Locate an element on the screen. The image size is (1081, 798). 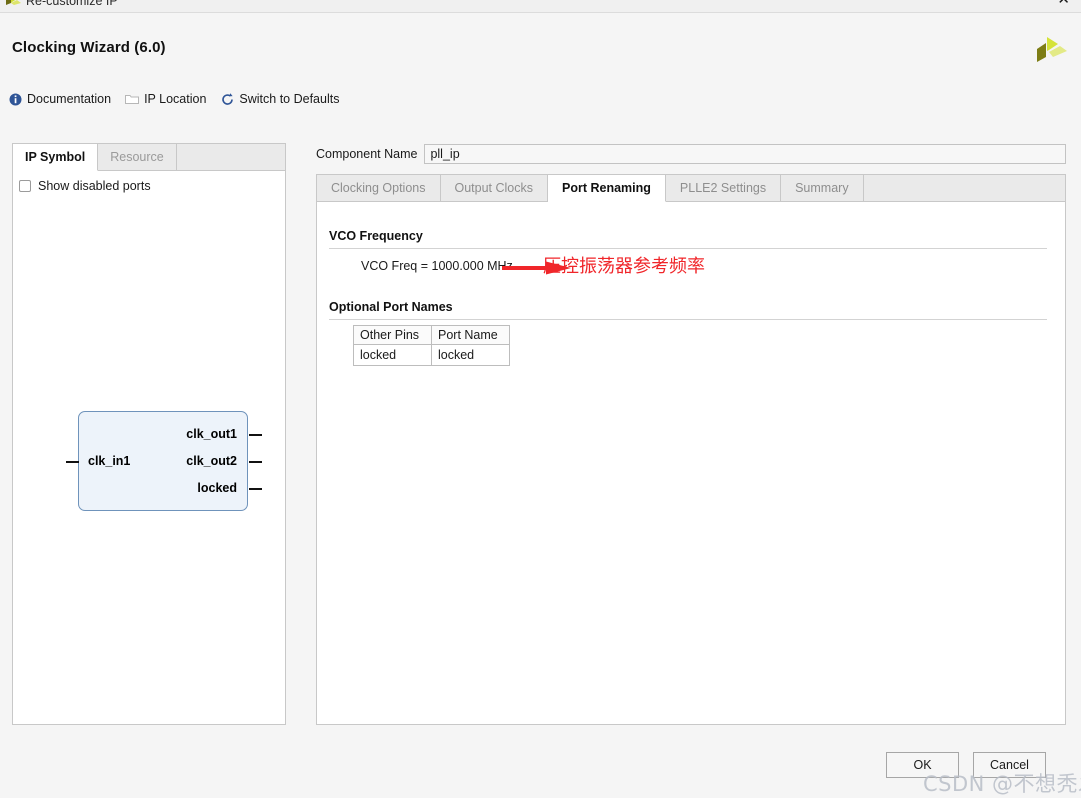
pin-label-clk-out1: clk_out1 is located at coordinates (211, 434).